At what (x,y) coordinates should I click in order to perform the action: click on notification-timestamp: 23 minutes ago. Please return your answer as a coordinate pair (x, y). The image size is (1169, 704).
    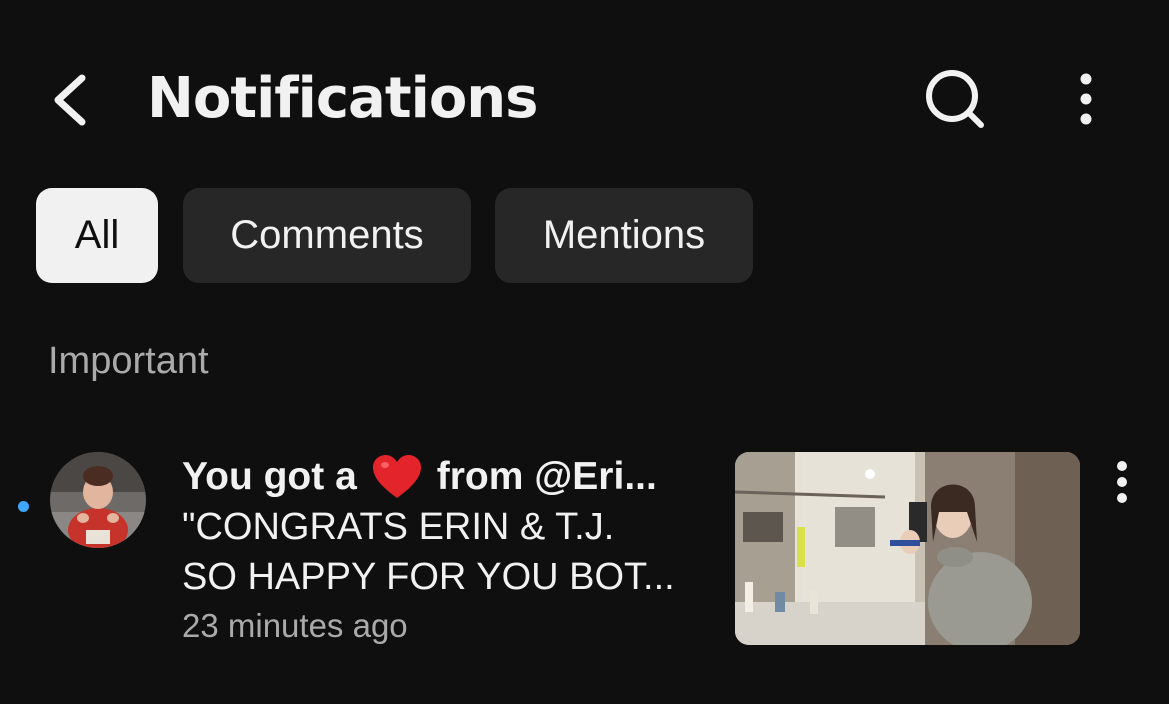
    Looking at the image, I should click on (295, 625).